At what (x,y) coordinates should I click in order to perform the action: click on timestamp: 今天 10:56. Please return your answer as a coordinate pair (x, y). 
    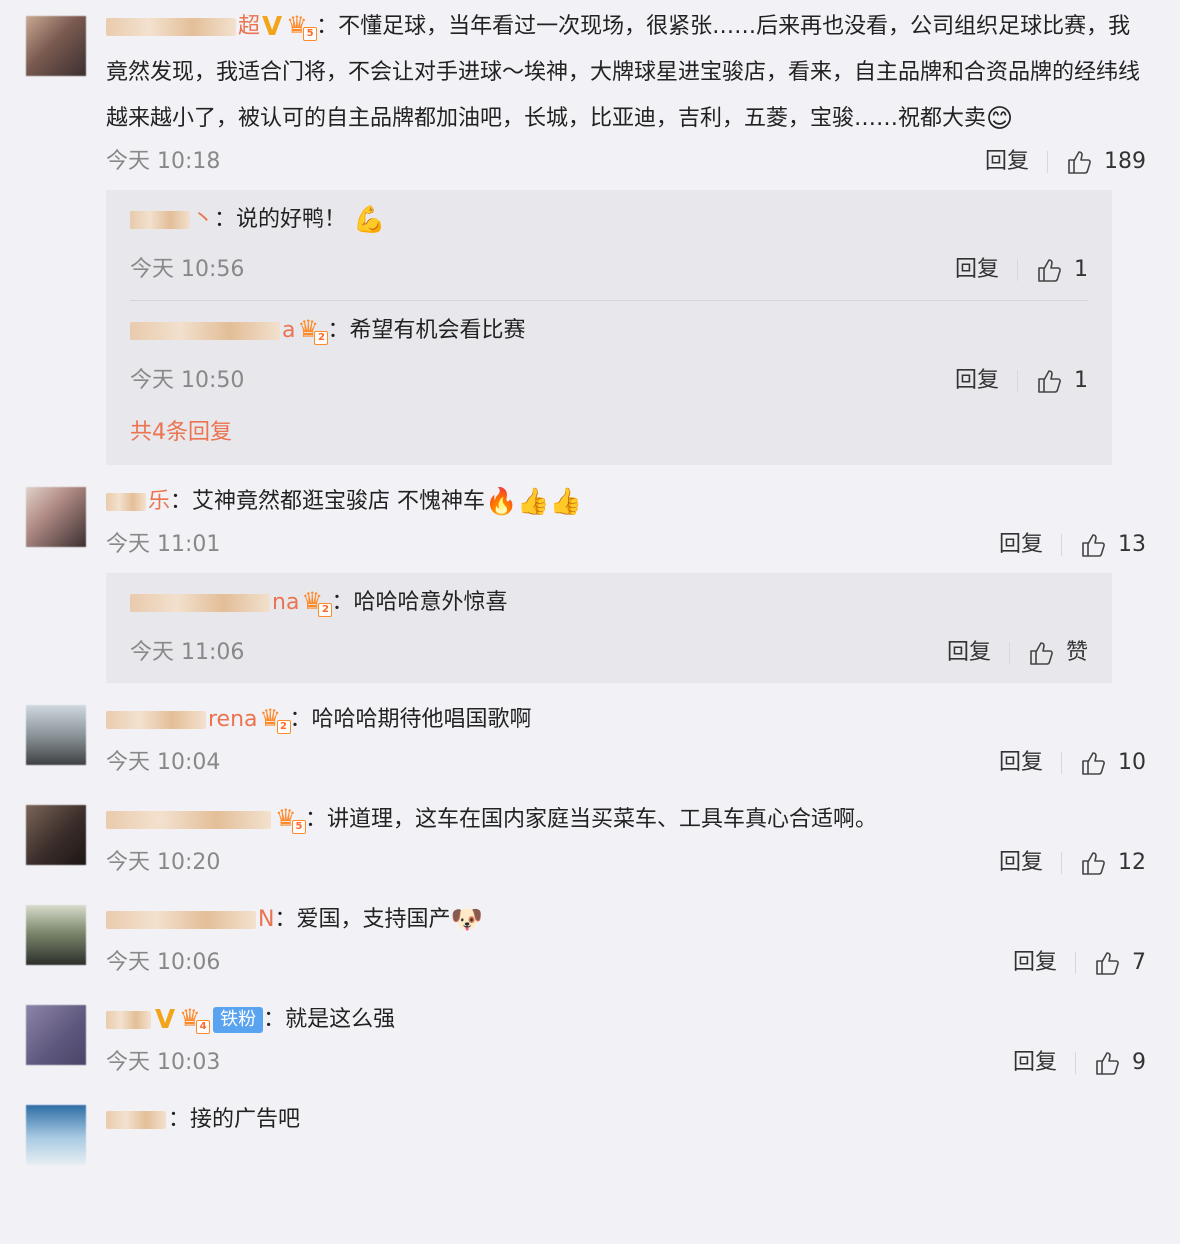
    Looking at the image, I should click on (187, 269).